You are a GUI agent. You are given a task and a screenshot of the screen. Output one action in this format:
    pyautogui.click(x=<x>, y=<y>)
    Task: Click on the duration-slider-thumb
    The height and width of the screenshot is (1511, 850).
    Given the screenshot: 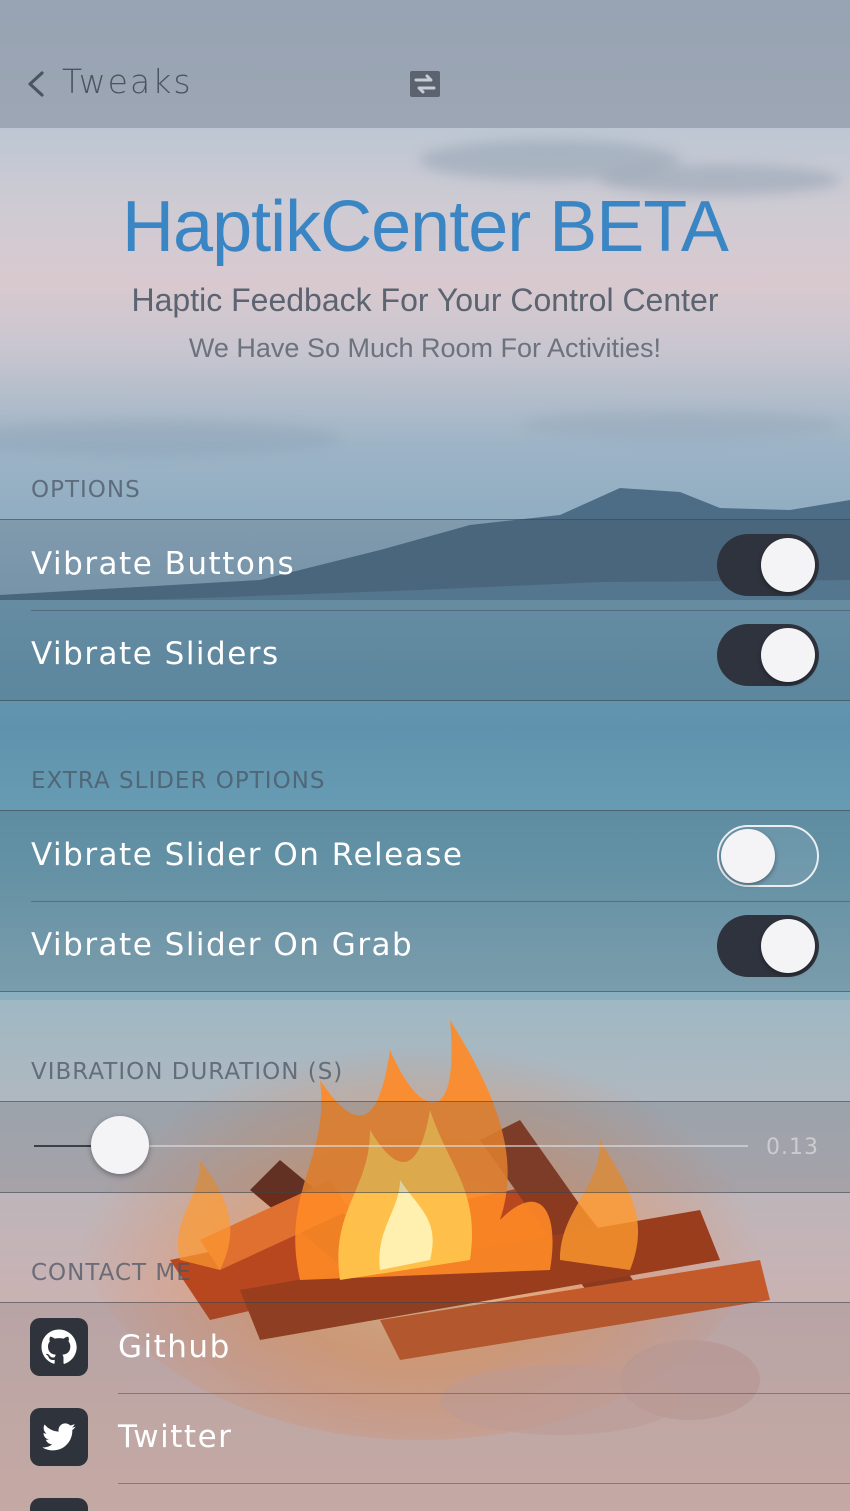 What is the action you would take?
    pyautogui.click(x=119, y=1145)
    